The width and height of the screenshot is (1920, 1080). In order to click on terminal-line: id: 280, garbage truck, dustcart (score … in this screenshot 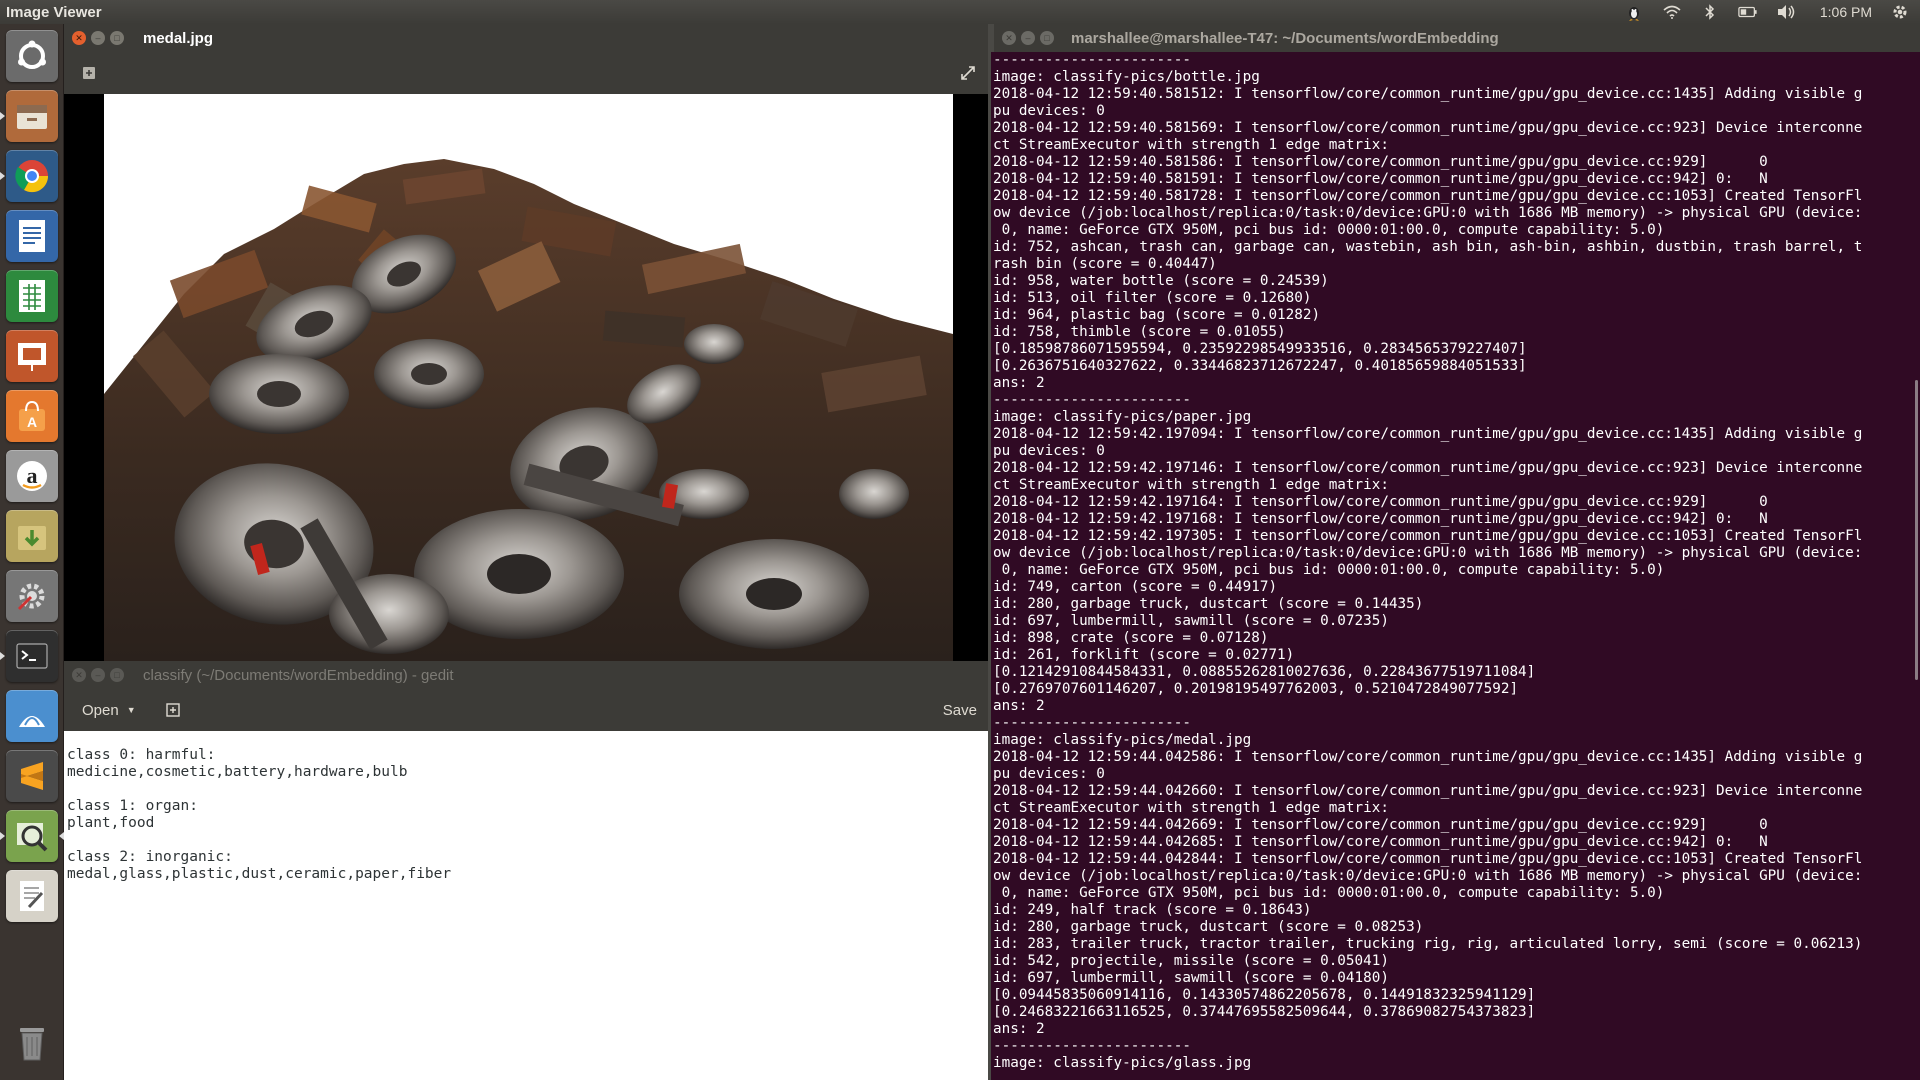, I will do `click(1208, 604)`.